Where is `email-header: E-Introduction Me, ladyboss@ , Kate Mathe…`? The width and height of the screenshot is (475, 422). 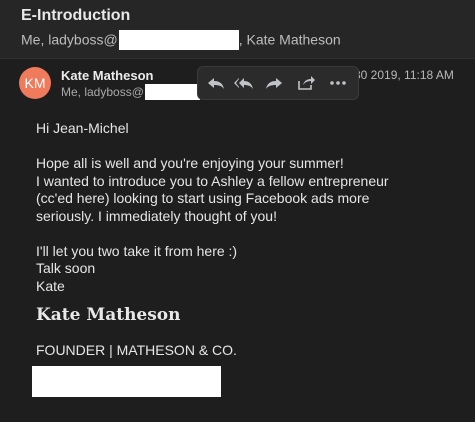 email-header: E-Introduction Me, ladyboss@ , Kate Mathe… is located at coordinates (237, 29).